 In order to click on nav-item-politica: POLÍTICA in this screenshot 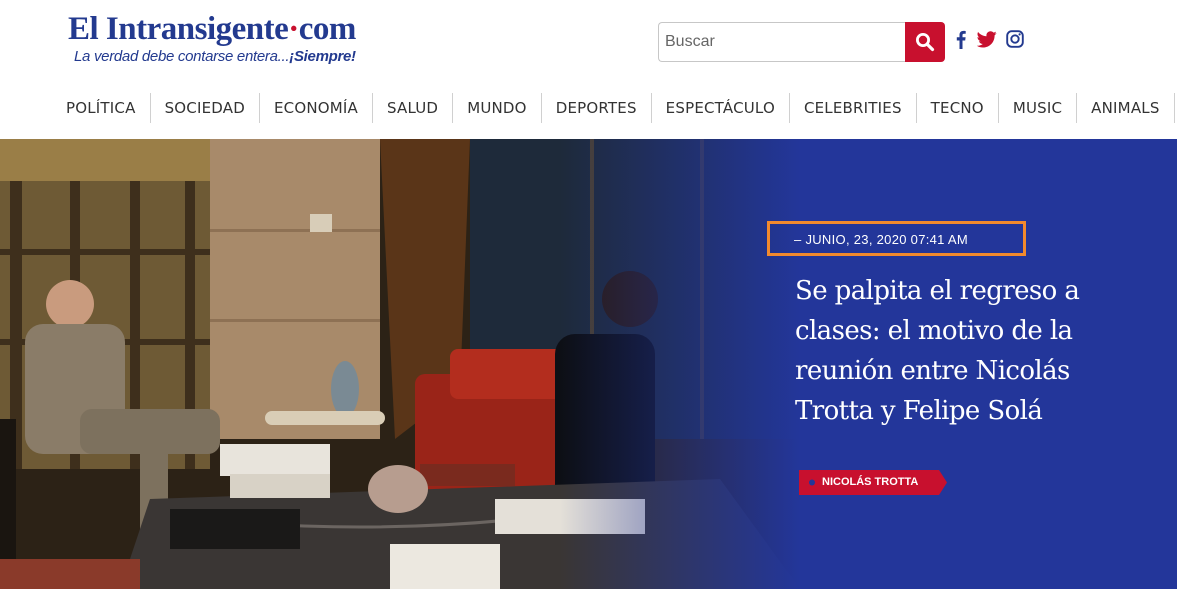, I will do `click(101, 108)`.